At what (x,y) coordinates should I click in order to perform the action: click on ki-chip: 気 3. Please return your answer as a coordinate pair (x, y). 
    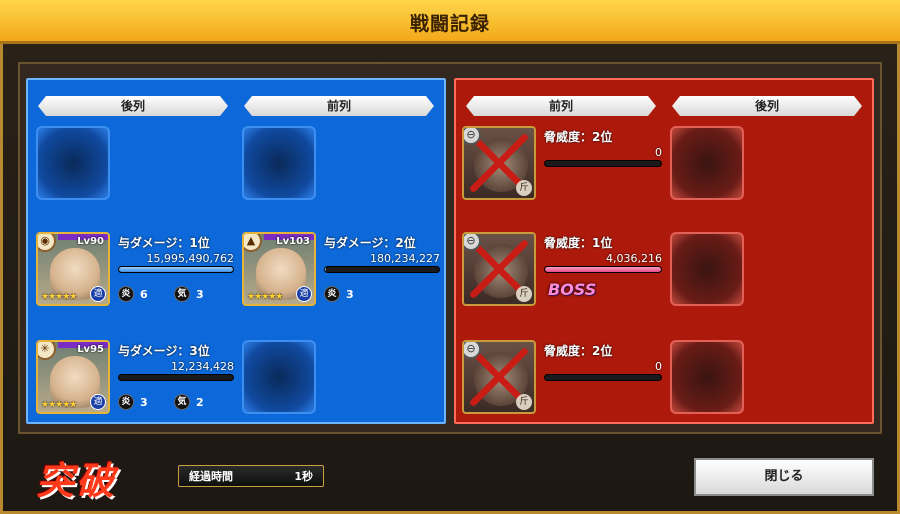
    Looking at the image, I should click on (189, 294).